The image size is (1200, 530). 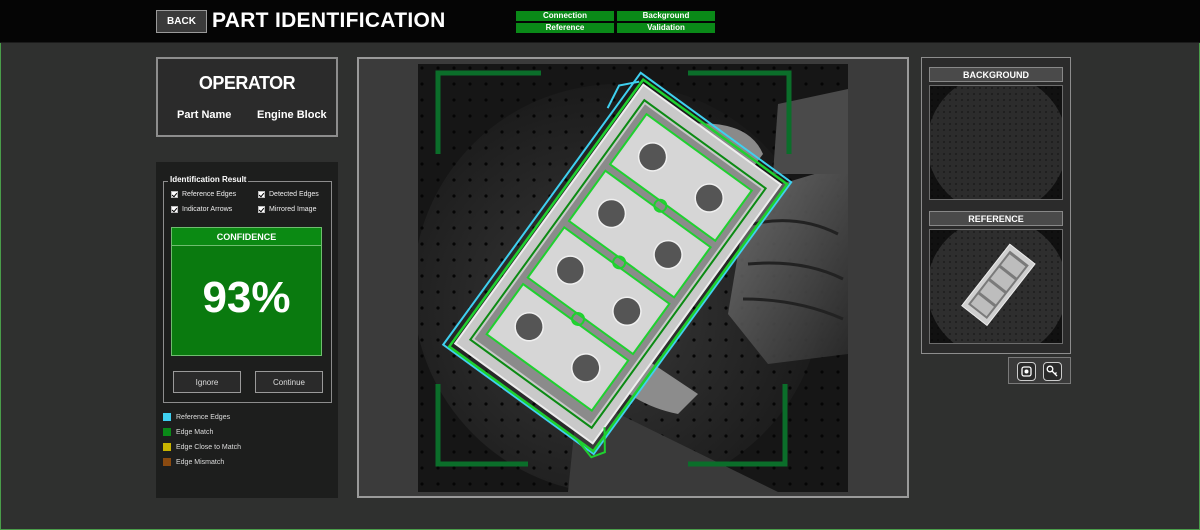 I want to click on checkbox-indicator-arrows, so click(x=174, y=209).